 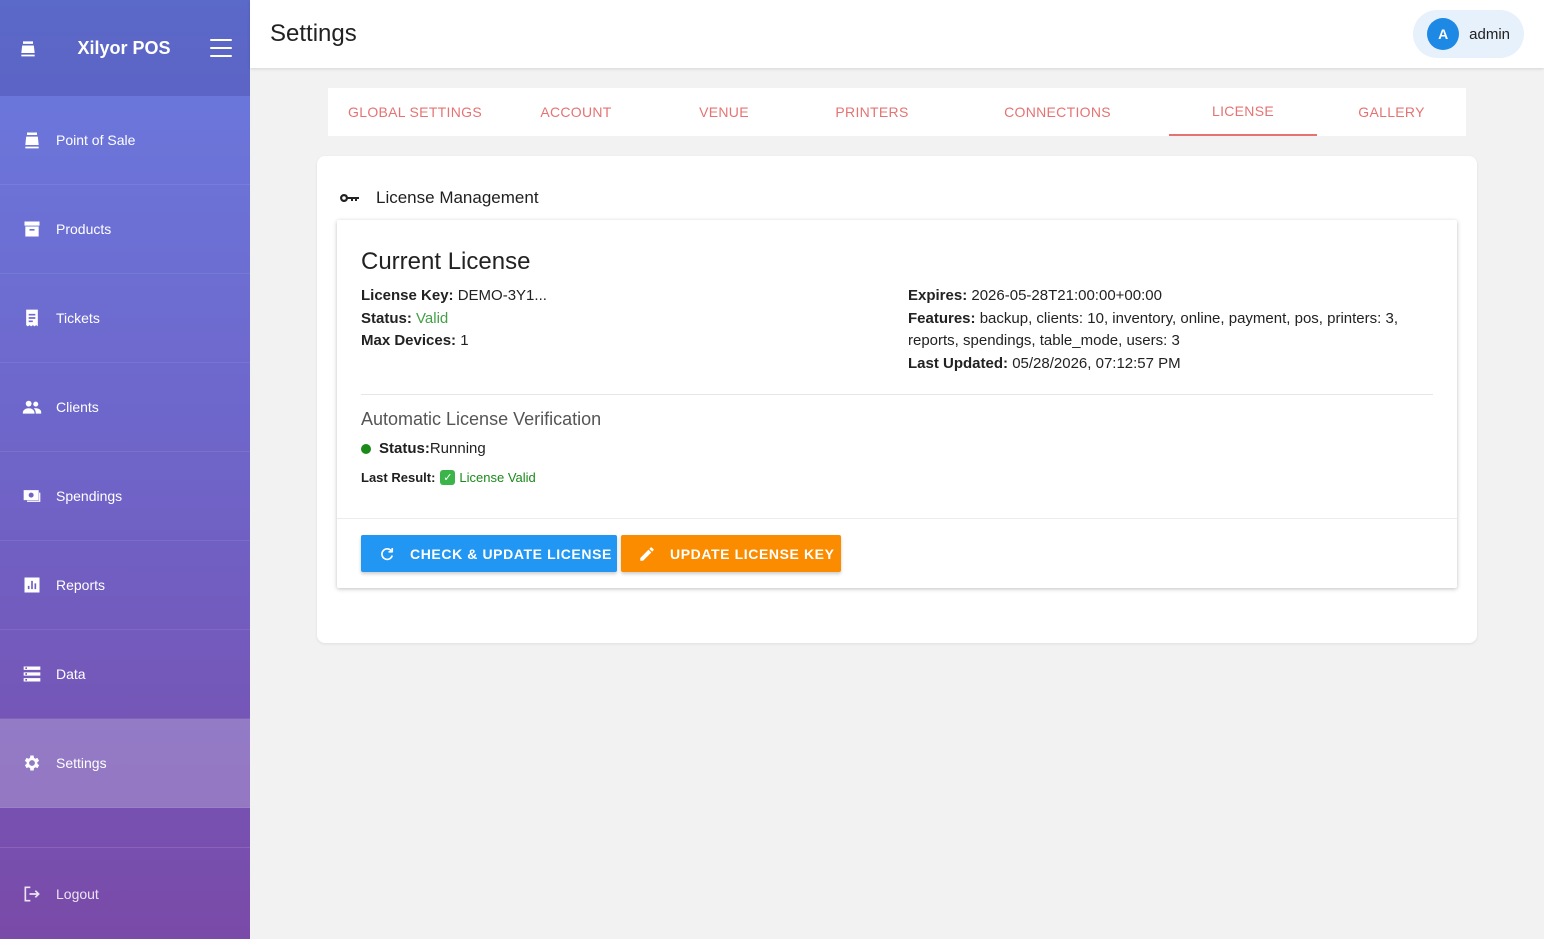 What do you see at coordinates (415, 112) in the screenshot?
I see `tab-global-settings: GLOBAL SETTINGS` at bounding box center [415, 112].